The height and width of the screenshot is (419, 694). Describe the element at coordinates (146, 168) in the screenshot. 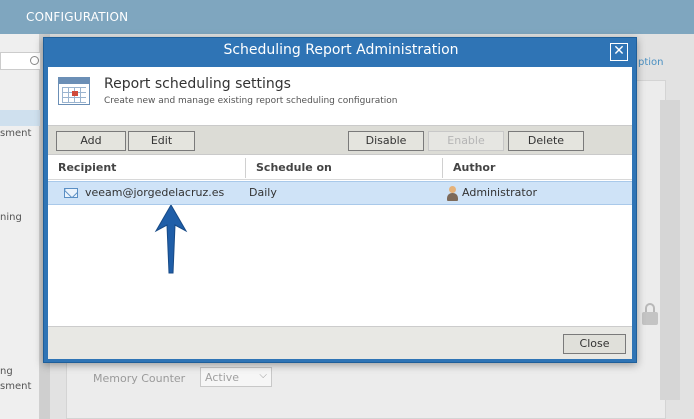

I see `column-recipient: Recipient` at that location.